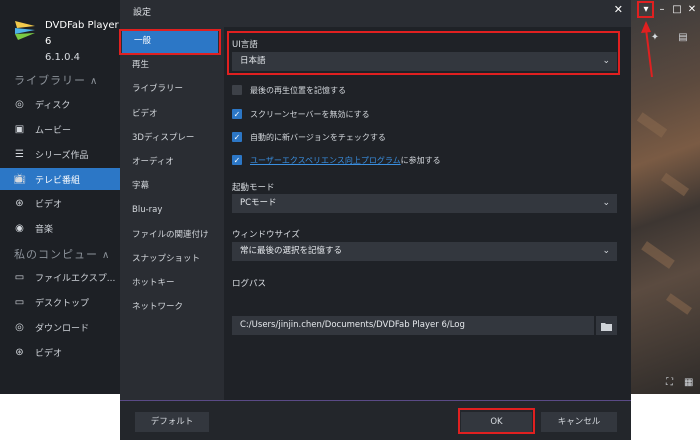  Describe the element at coordinates (19, 179) in the screenshot. I see `tv-icon: 📺︎` at that location.